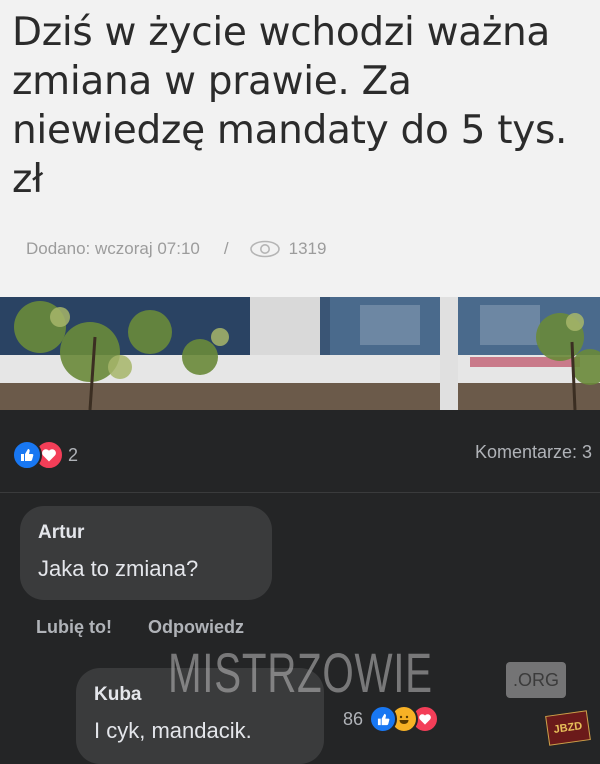  What do you see at coordinates (568, 728) in the screenshot?
I see `jbzd-logo: JBZD` at bounding box center [568, 728].